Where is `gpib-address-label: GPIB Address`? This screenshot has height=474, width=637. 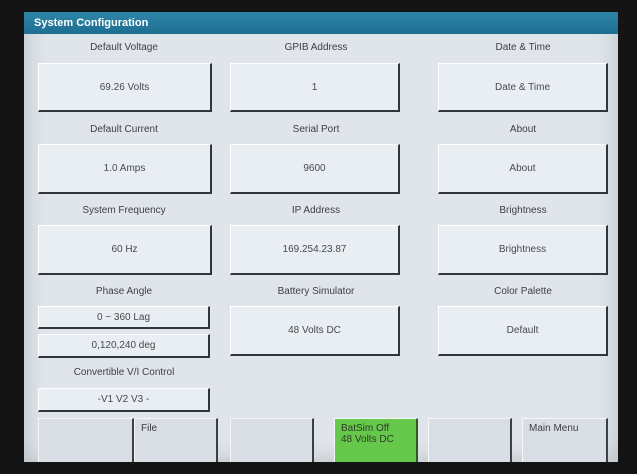
gpib-address-label: GPIB Address is located at coordinates (316, 47).